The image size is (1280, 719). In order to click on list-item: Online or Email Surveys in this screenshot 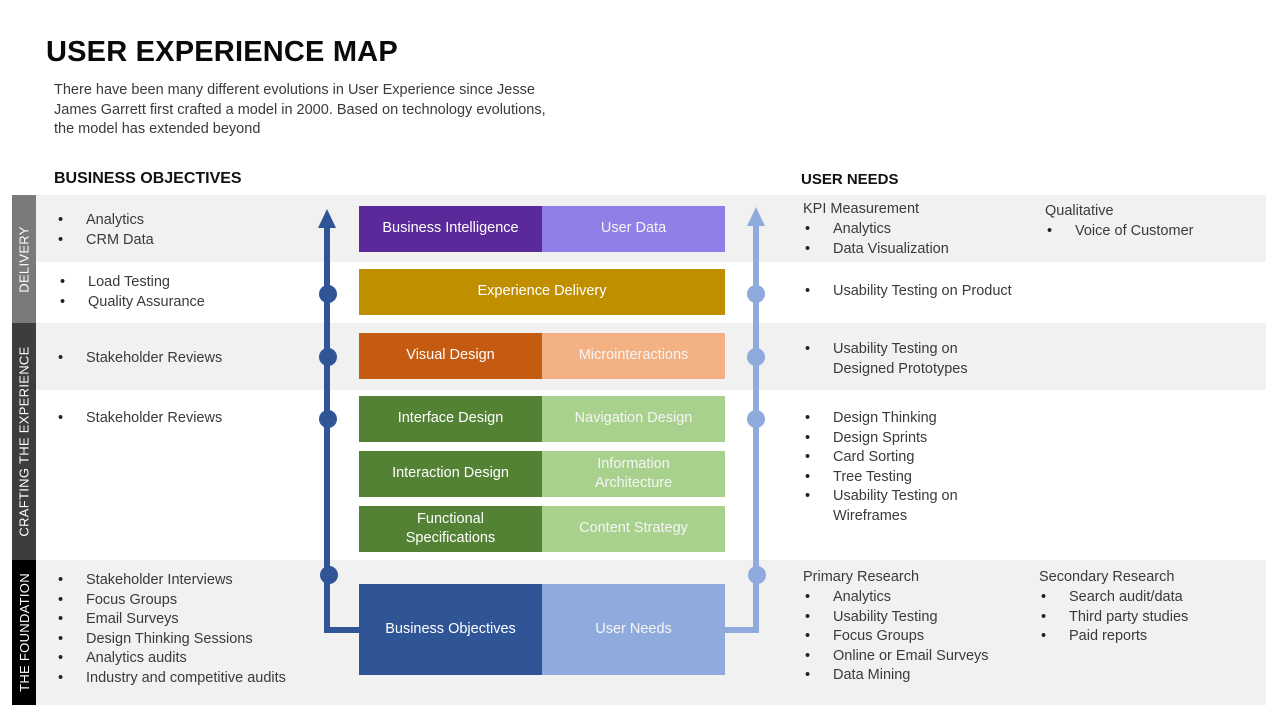, I will do `click(896, 657)`.